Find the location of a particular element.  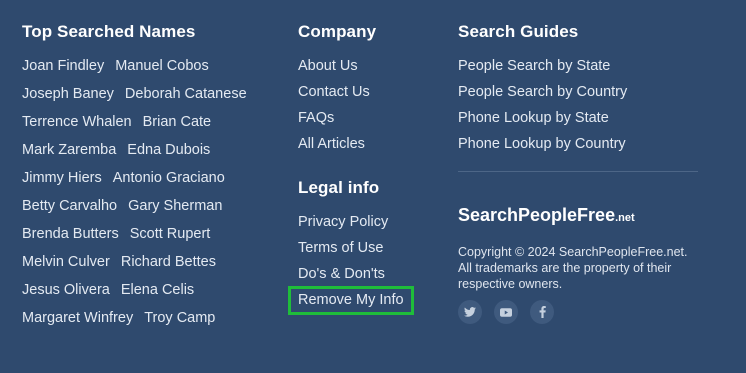

facebook-icon is located at coordinates (542, 312).